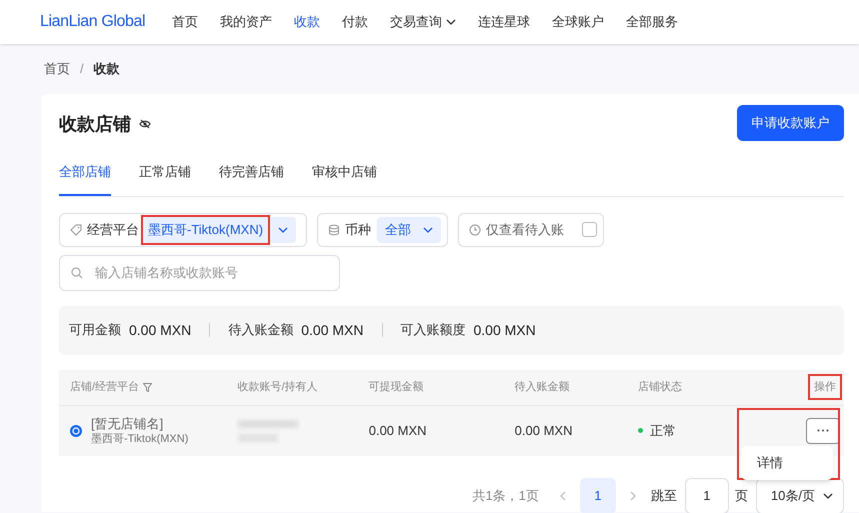  Describe the element at coordinates (199, 272) in the screenshot. I see `search-field: 输入店铺名称或收款账号` at that location.